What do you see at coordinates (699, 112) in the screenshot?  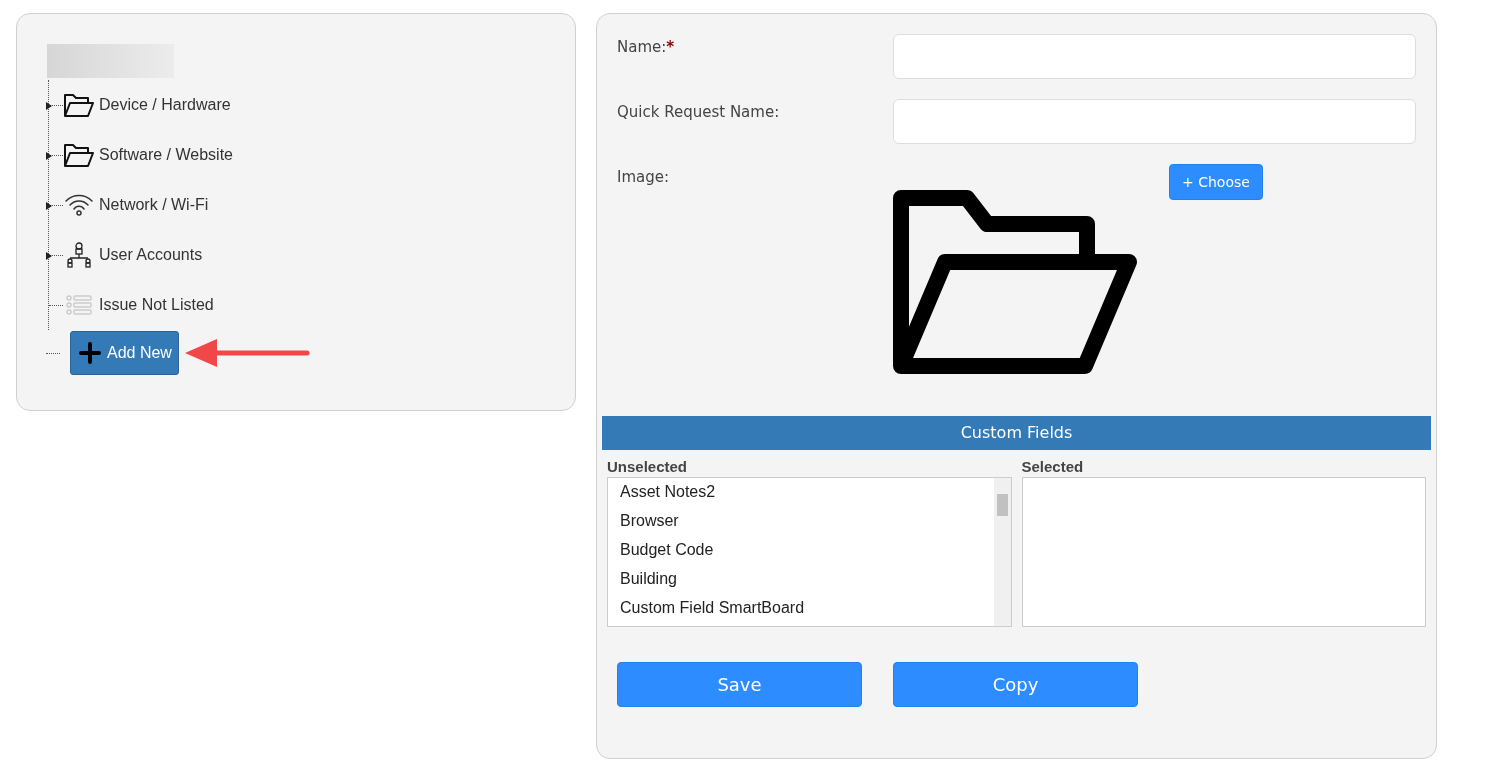 I see `field-label: Quick Request Name:` at bounding box center [699, 112].